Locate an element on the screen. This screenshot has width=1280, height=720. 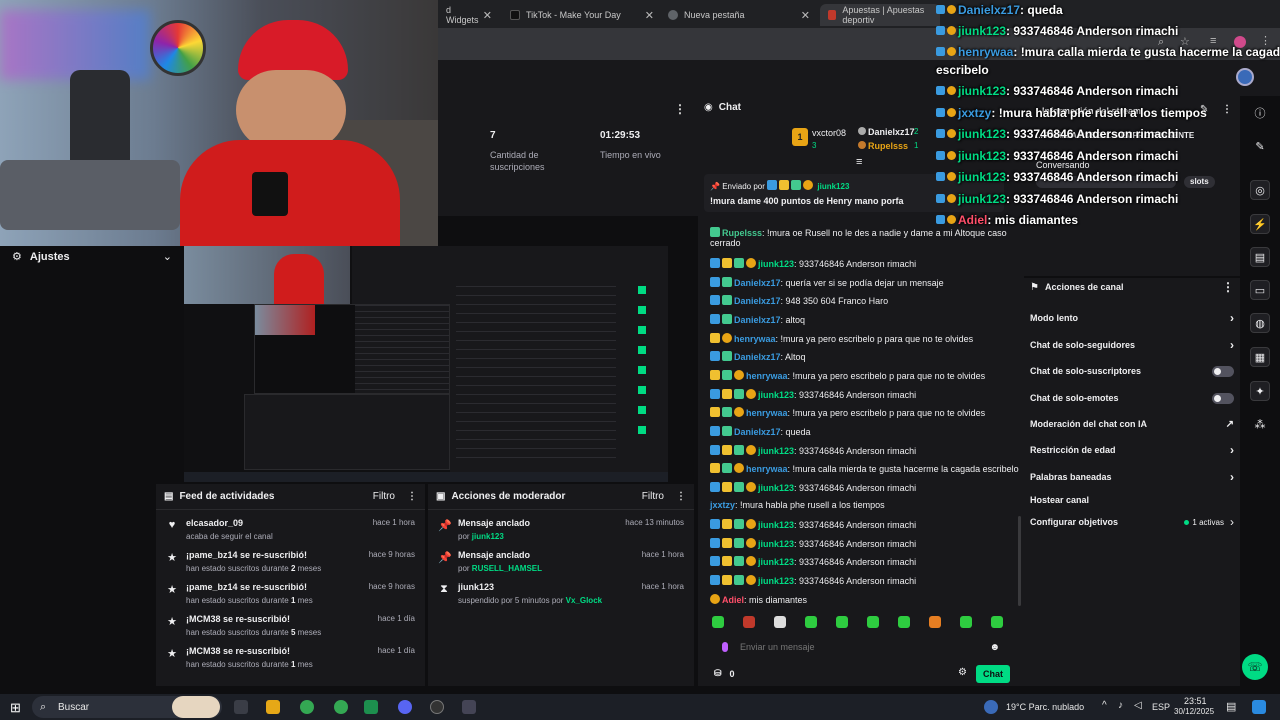
file-explorer-icon is located at coordinates (273, 707).